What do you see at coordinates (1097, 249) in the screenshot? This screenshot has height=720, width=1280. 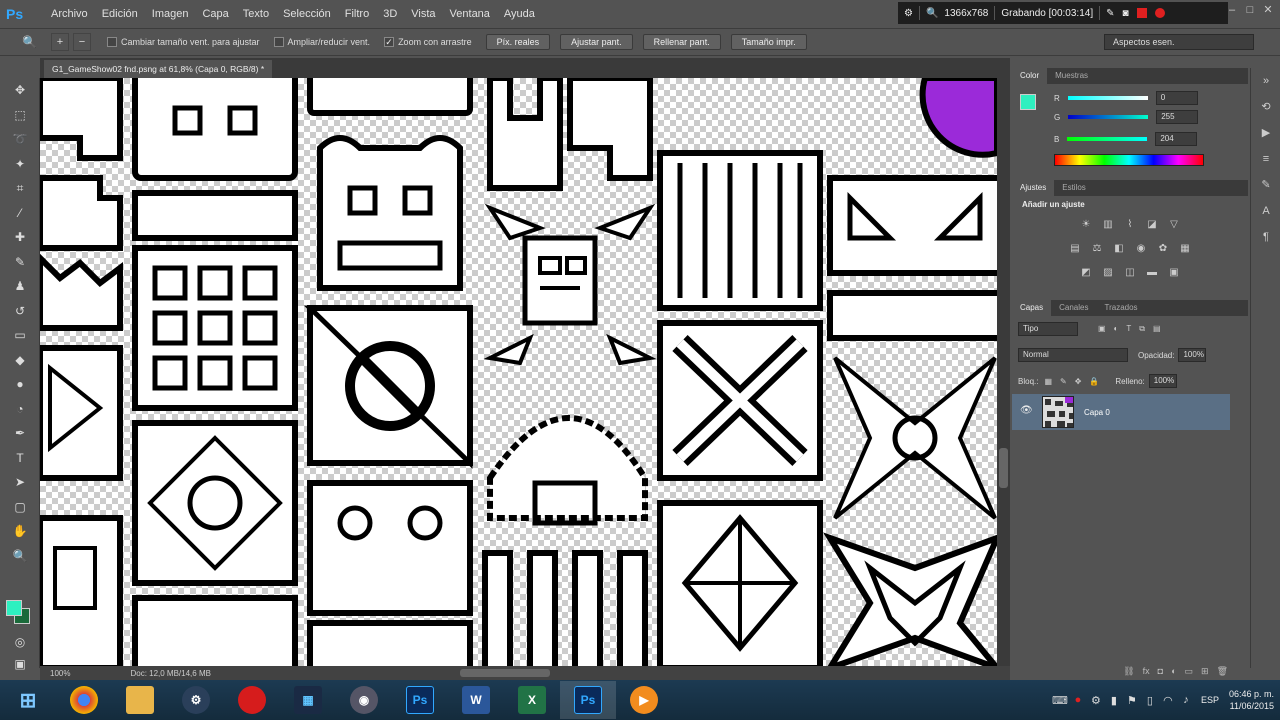 I see `color-balance-icon: ⚖` at bounding box center [1097, 249].